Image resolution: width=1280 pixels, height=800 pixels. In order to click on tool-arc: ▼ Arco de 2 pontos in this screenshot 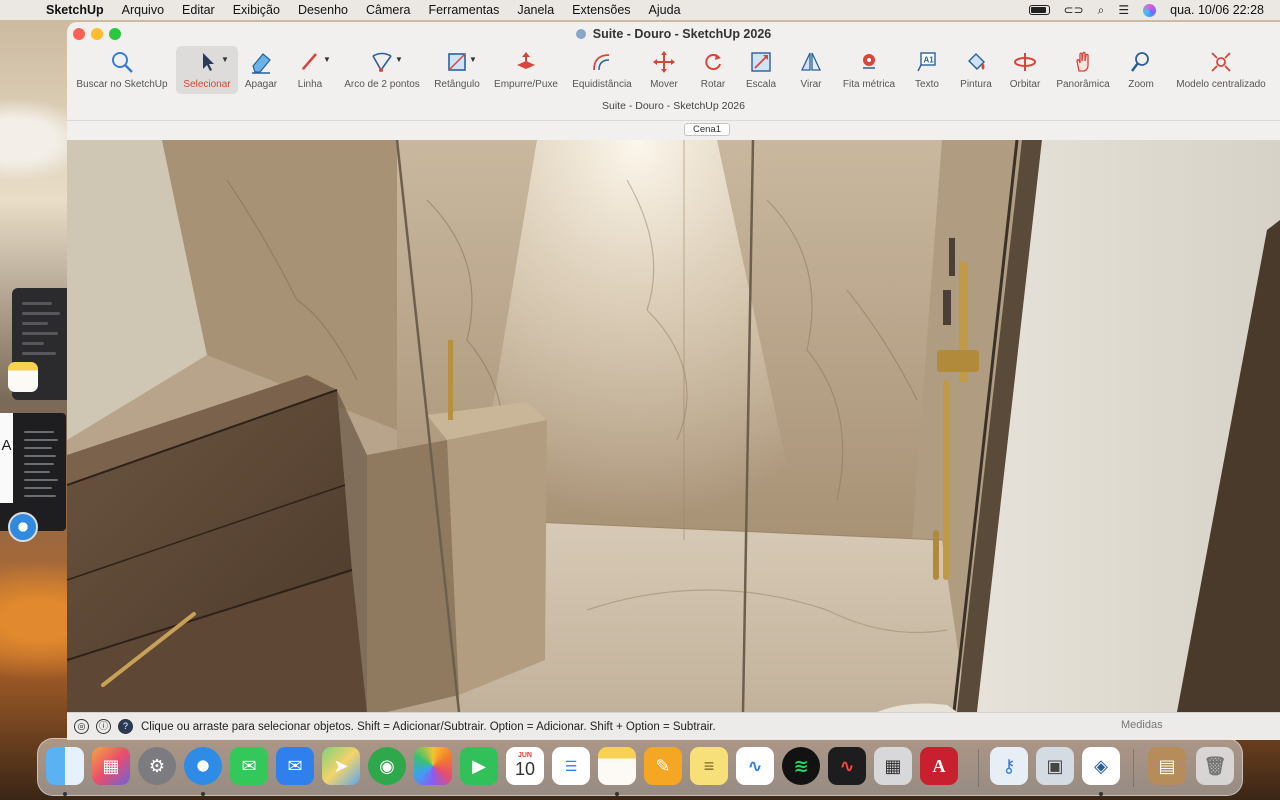, I will do `click(382, 70)`.